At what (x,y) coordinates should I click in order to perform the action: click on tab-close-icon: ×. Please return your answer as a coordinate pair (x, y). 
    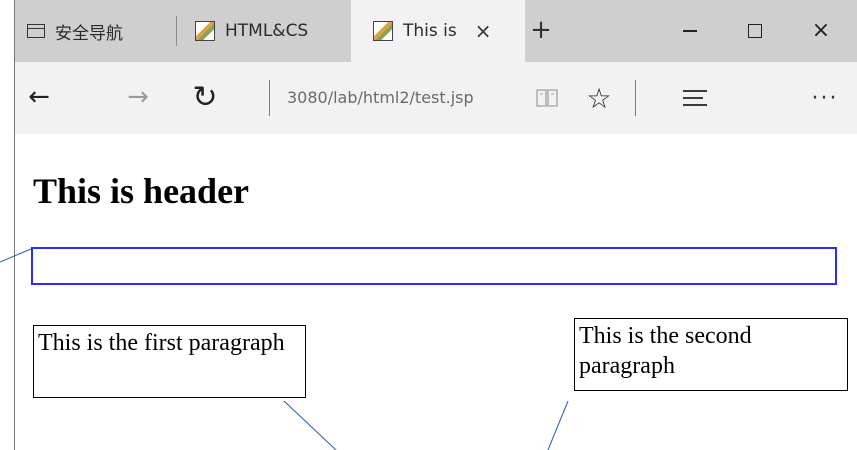
    Looking at the image, I should click on (483, 31).